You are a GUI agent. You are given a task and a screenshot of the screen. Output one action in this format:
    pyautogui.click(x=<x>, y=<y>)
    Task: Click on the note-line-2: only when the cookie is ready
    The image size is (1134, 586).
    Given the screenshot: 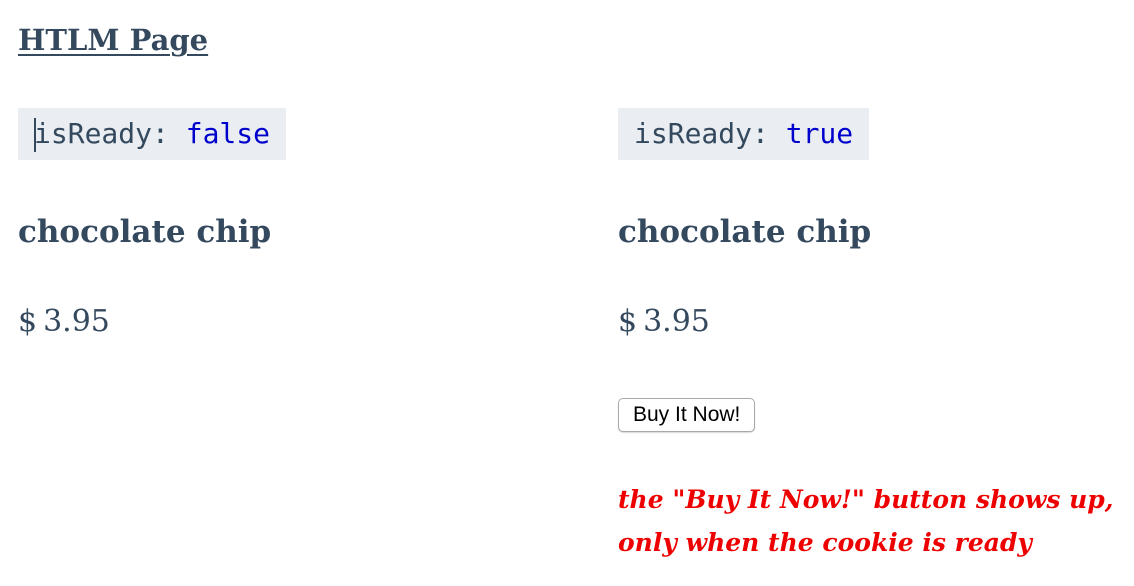 What is the action you would take?
    pyautogui.click(x=825, y=542)
    